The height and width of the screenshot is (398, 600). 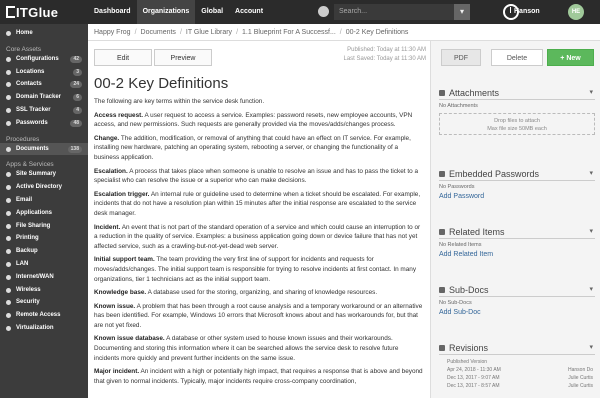 What do you see at coordinates (8, 290) in the screenshot?
I see `wireless-icon` at bounding box center [8, 290].